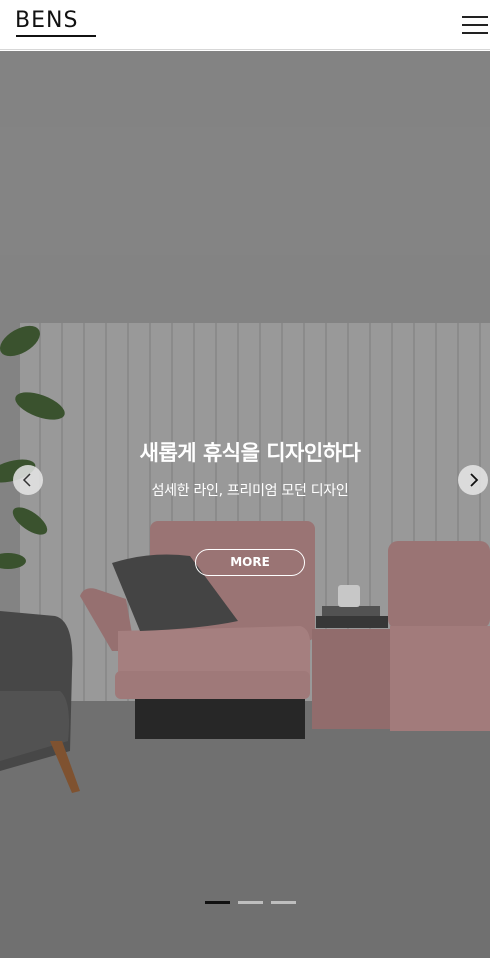 Image resolution: width=490 pixels, height=958 pixels. What do you see at coordinates (47, 20) in the screenshot?
I see `logo-text: BENS` at bounding box center [47, 20].